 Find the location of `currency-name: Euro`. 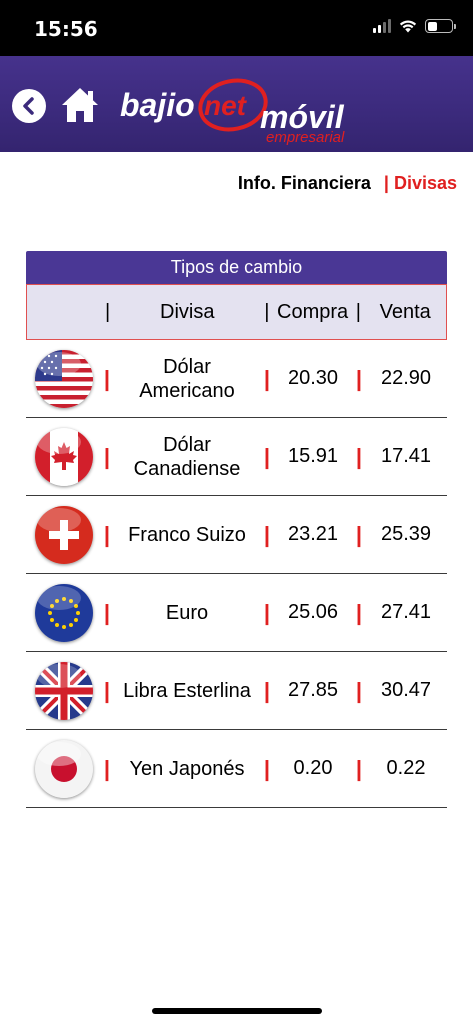

currency-name: Euro is located at coordinates (187, 612).